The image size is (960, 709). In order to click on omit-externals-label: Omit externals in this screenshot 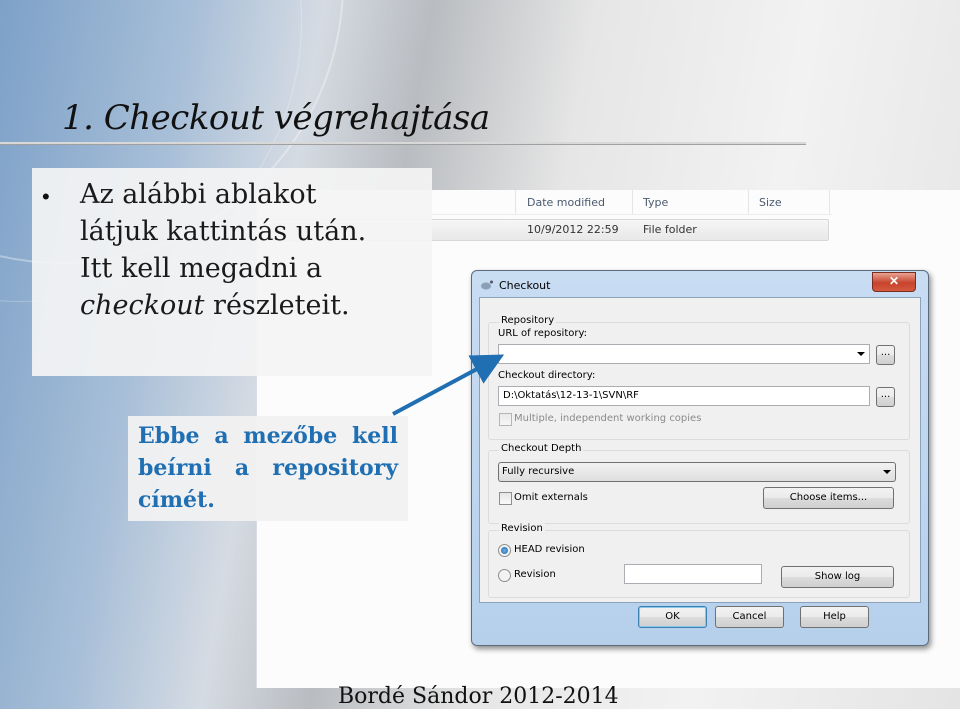, I will do `click(551, 497)`.